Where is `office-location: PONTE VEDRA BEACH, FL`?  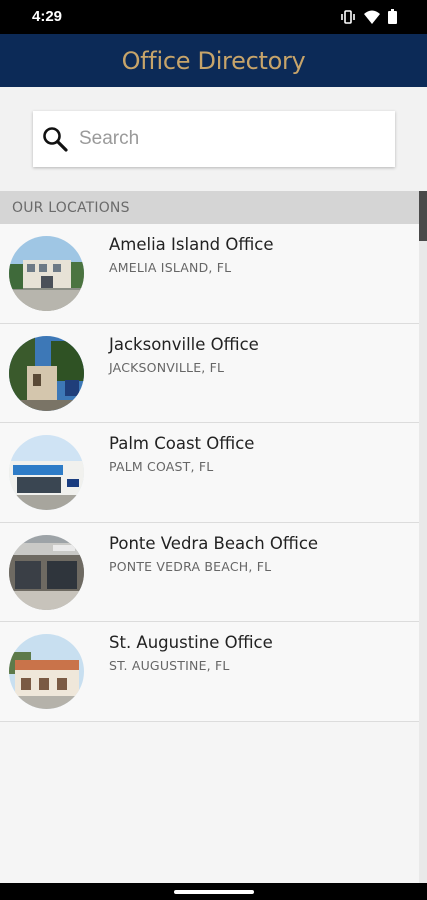
office-location: PONTE VEDRA BEACH, FL is located at coordinates (190, 566).